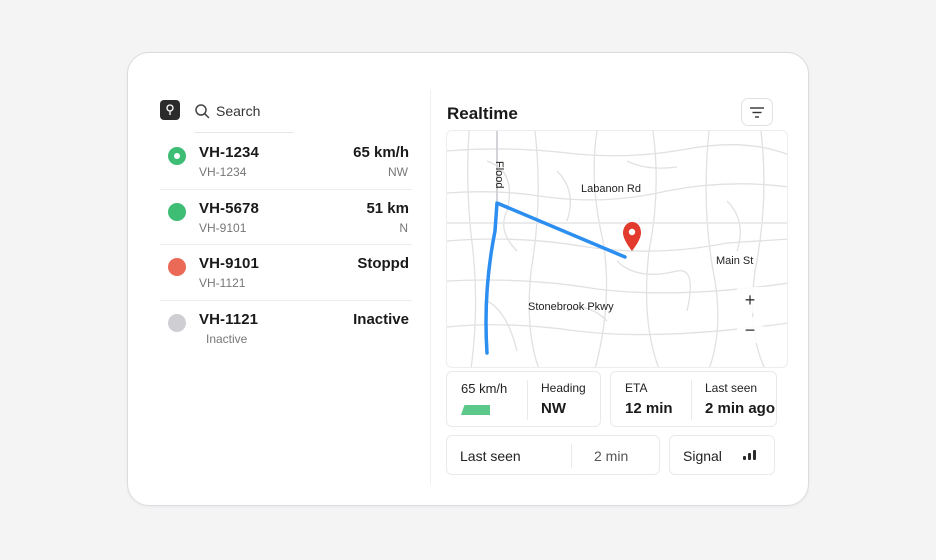  I want to click on status-inactive-icon, so click(177, 322).